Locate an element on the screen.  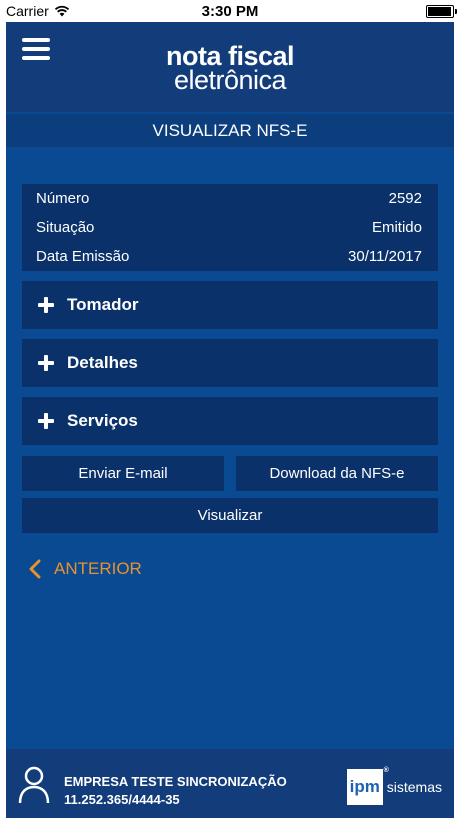
info-label: Situação is located at coordinates (65, 227).